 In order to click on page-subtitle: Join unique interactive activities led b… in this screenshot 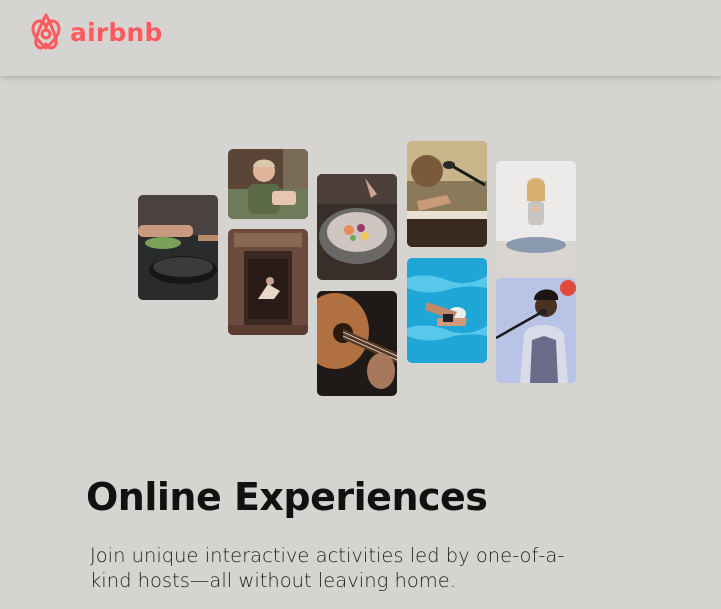, I will do `click(327, 568)`.